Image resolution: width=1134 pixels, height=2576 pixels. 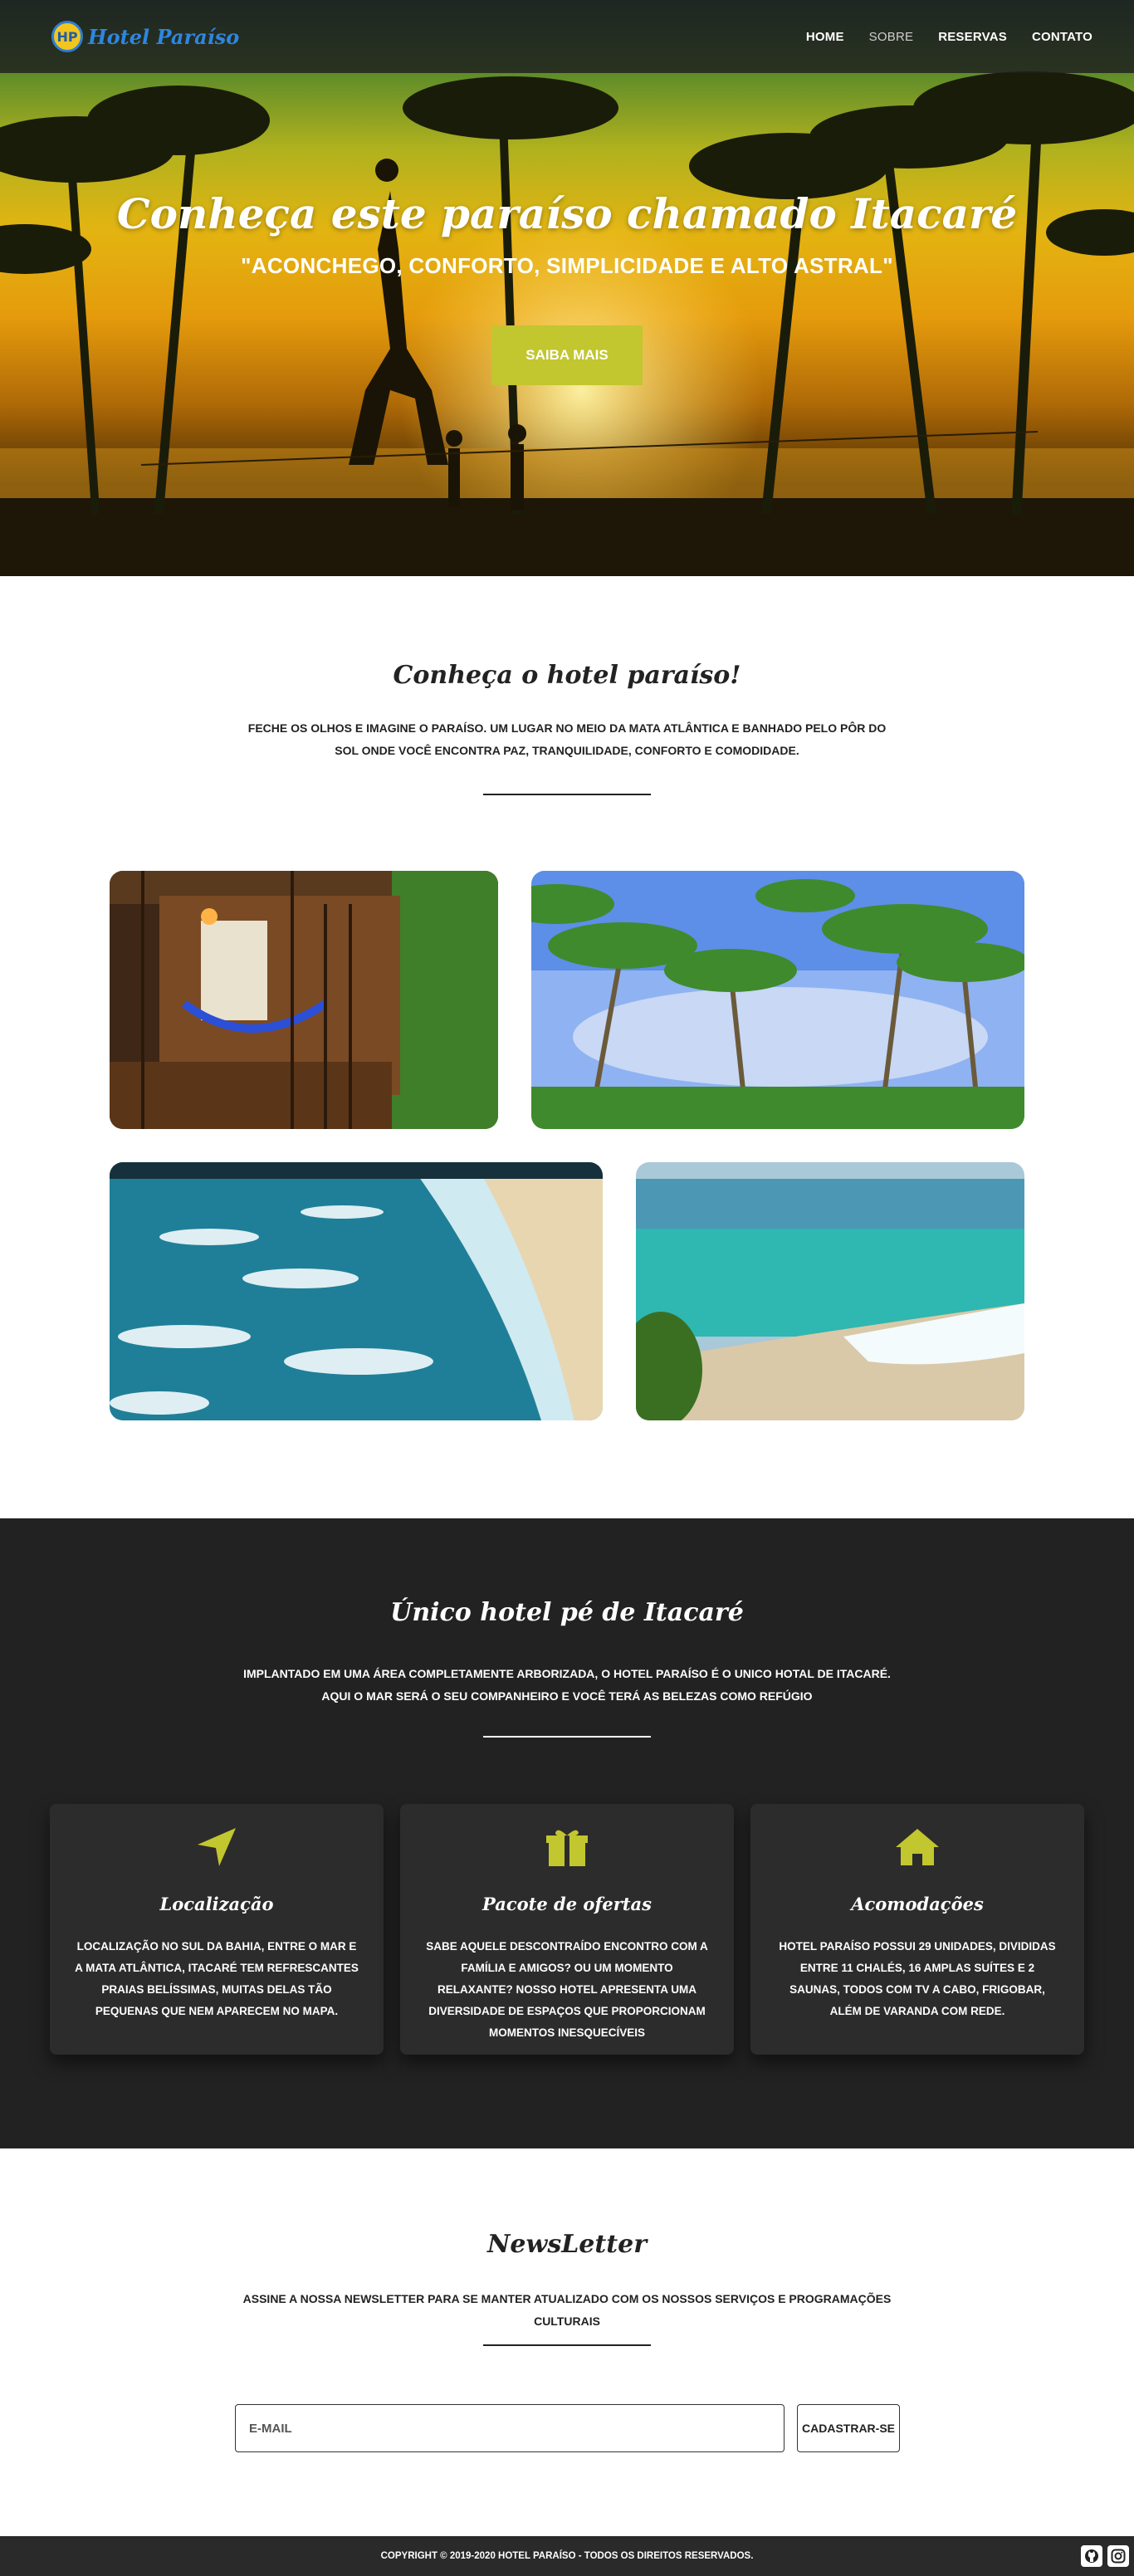 I want to click on photo-turquoise-sea, so click(x=830, y=1291).